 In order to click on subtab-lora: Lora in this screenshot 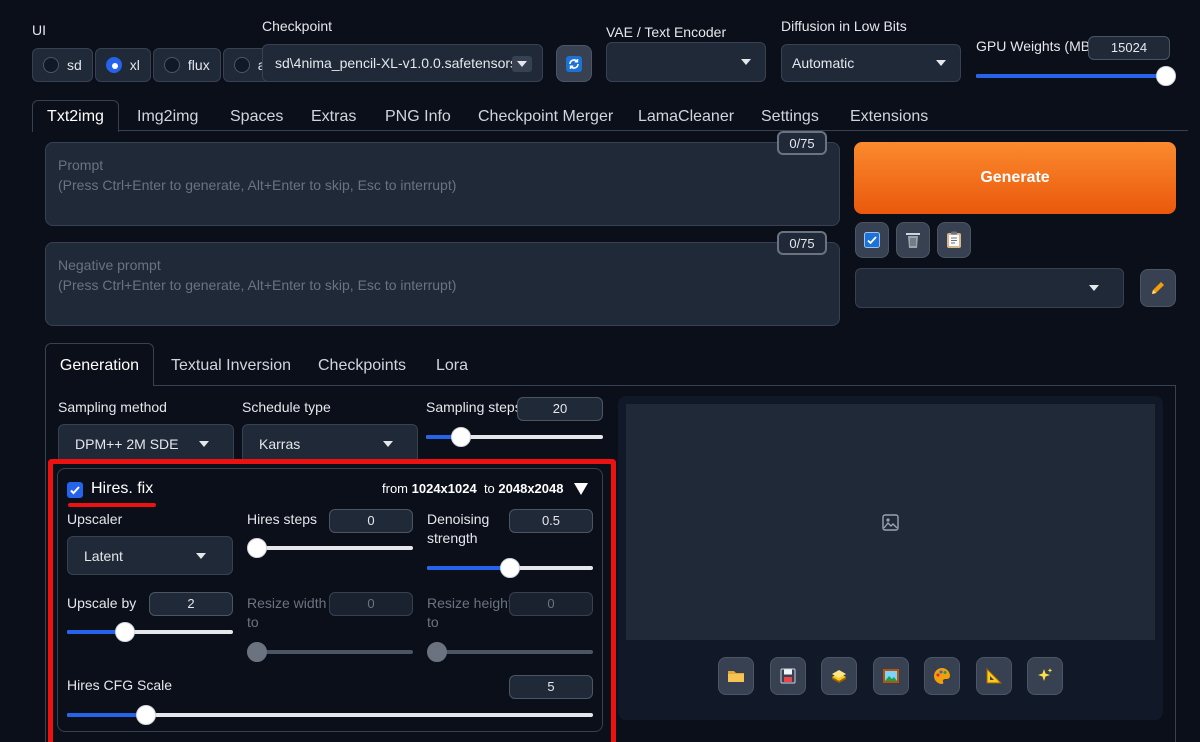, I will do `click(452, 366)`.